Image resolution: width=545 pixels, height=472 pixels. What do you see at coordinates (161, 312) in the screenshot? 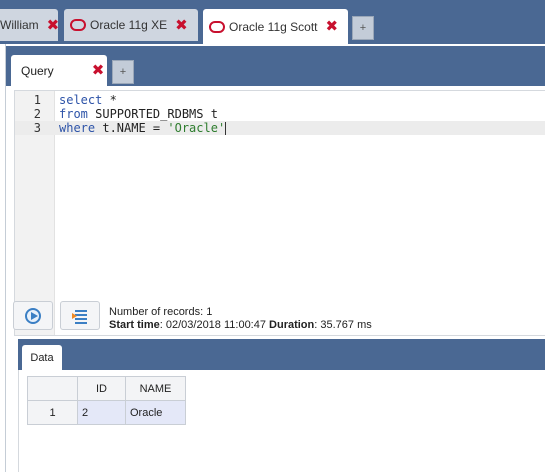
I see `record-count: Number of records: 1` at bounding box center [161, 312].